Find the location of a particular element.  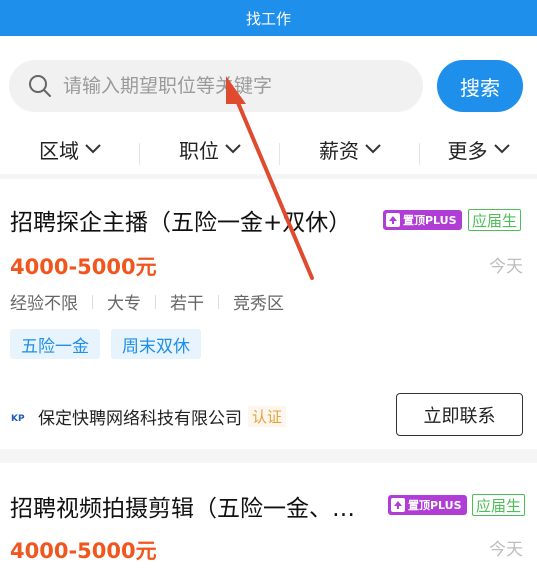

contact-button: 立即联系 is located at coordinates (459, 414).